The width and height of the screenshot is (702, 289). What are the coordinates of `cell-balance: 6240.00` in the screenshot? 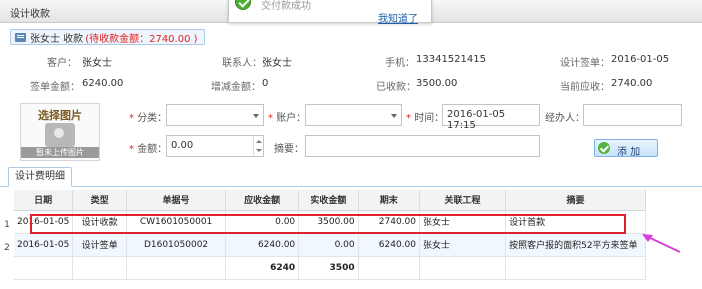 It's located at (389, 245).